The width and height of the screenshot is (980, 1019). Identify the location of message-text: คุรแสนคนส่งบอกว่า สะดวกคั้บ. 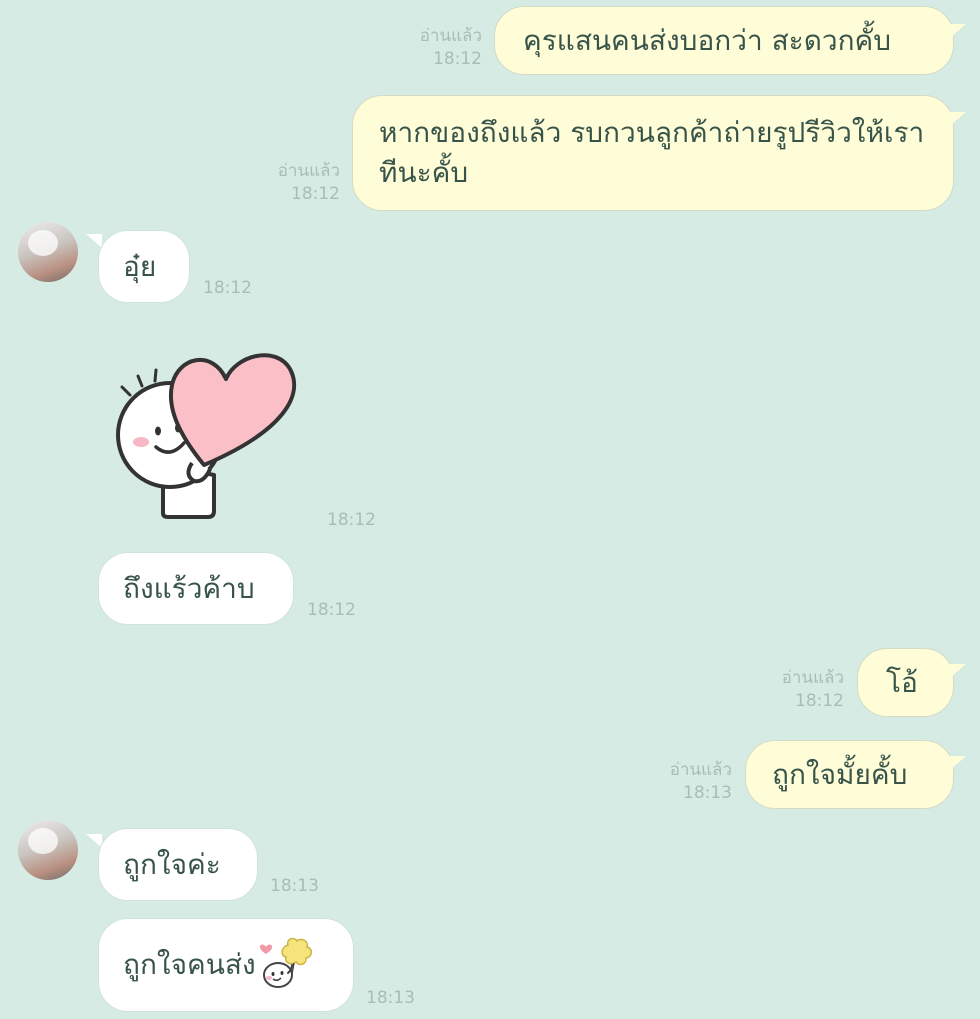
(707, 40).